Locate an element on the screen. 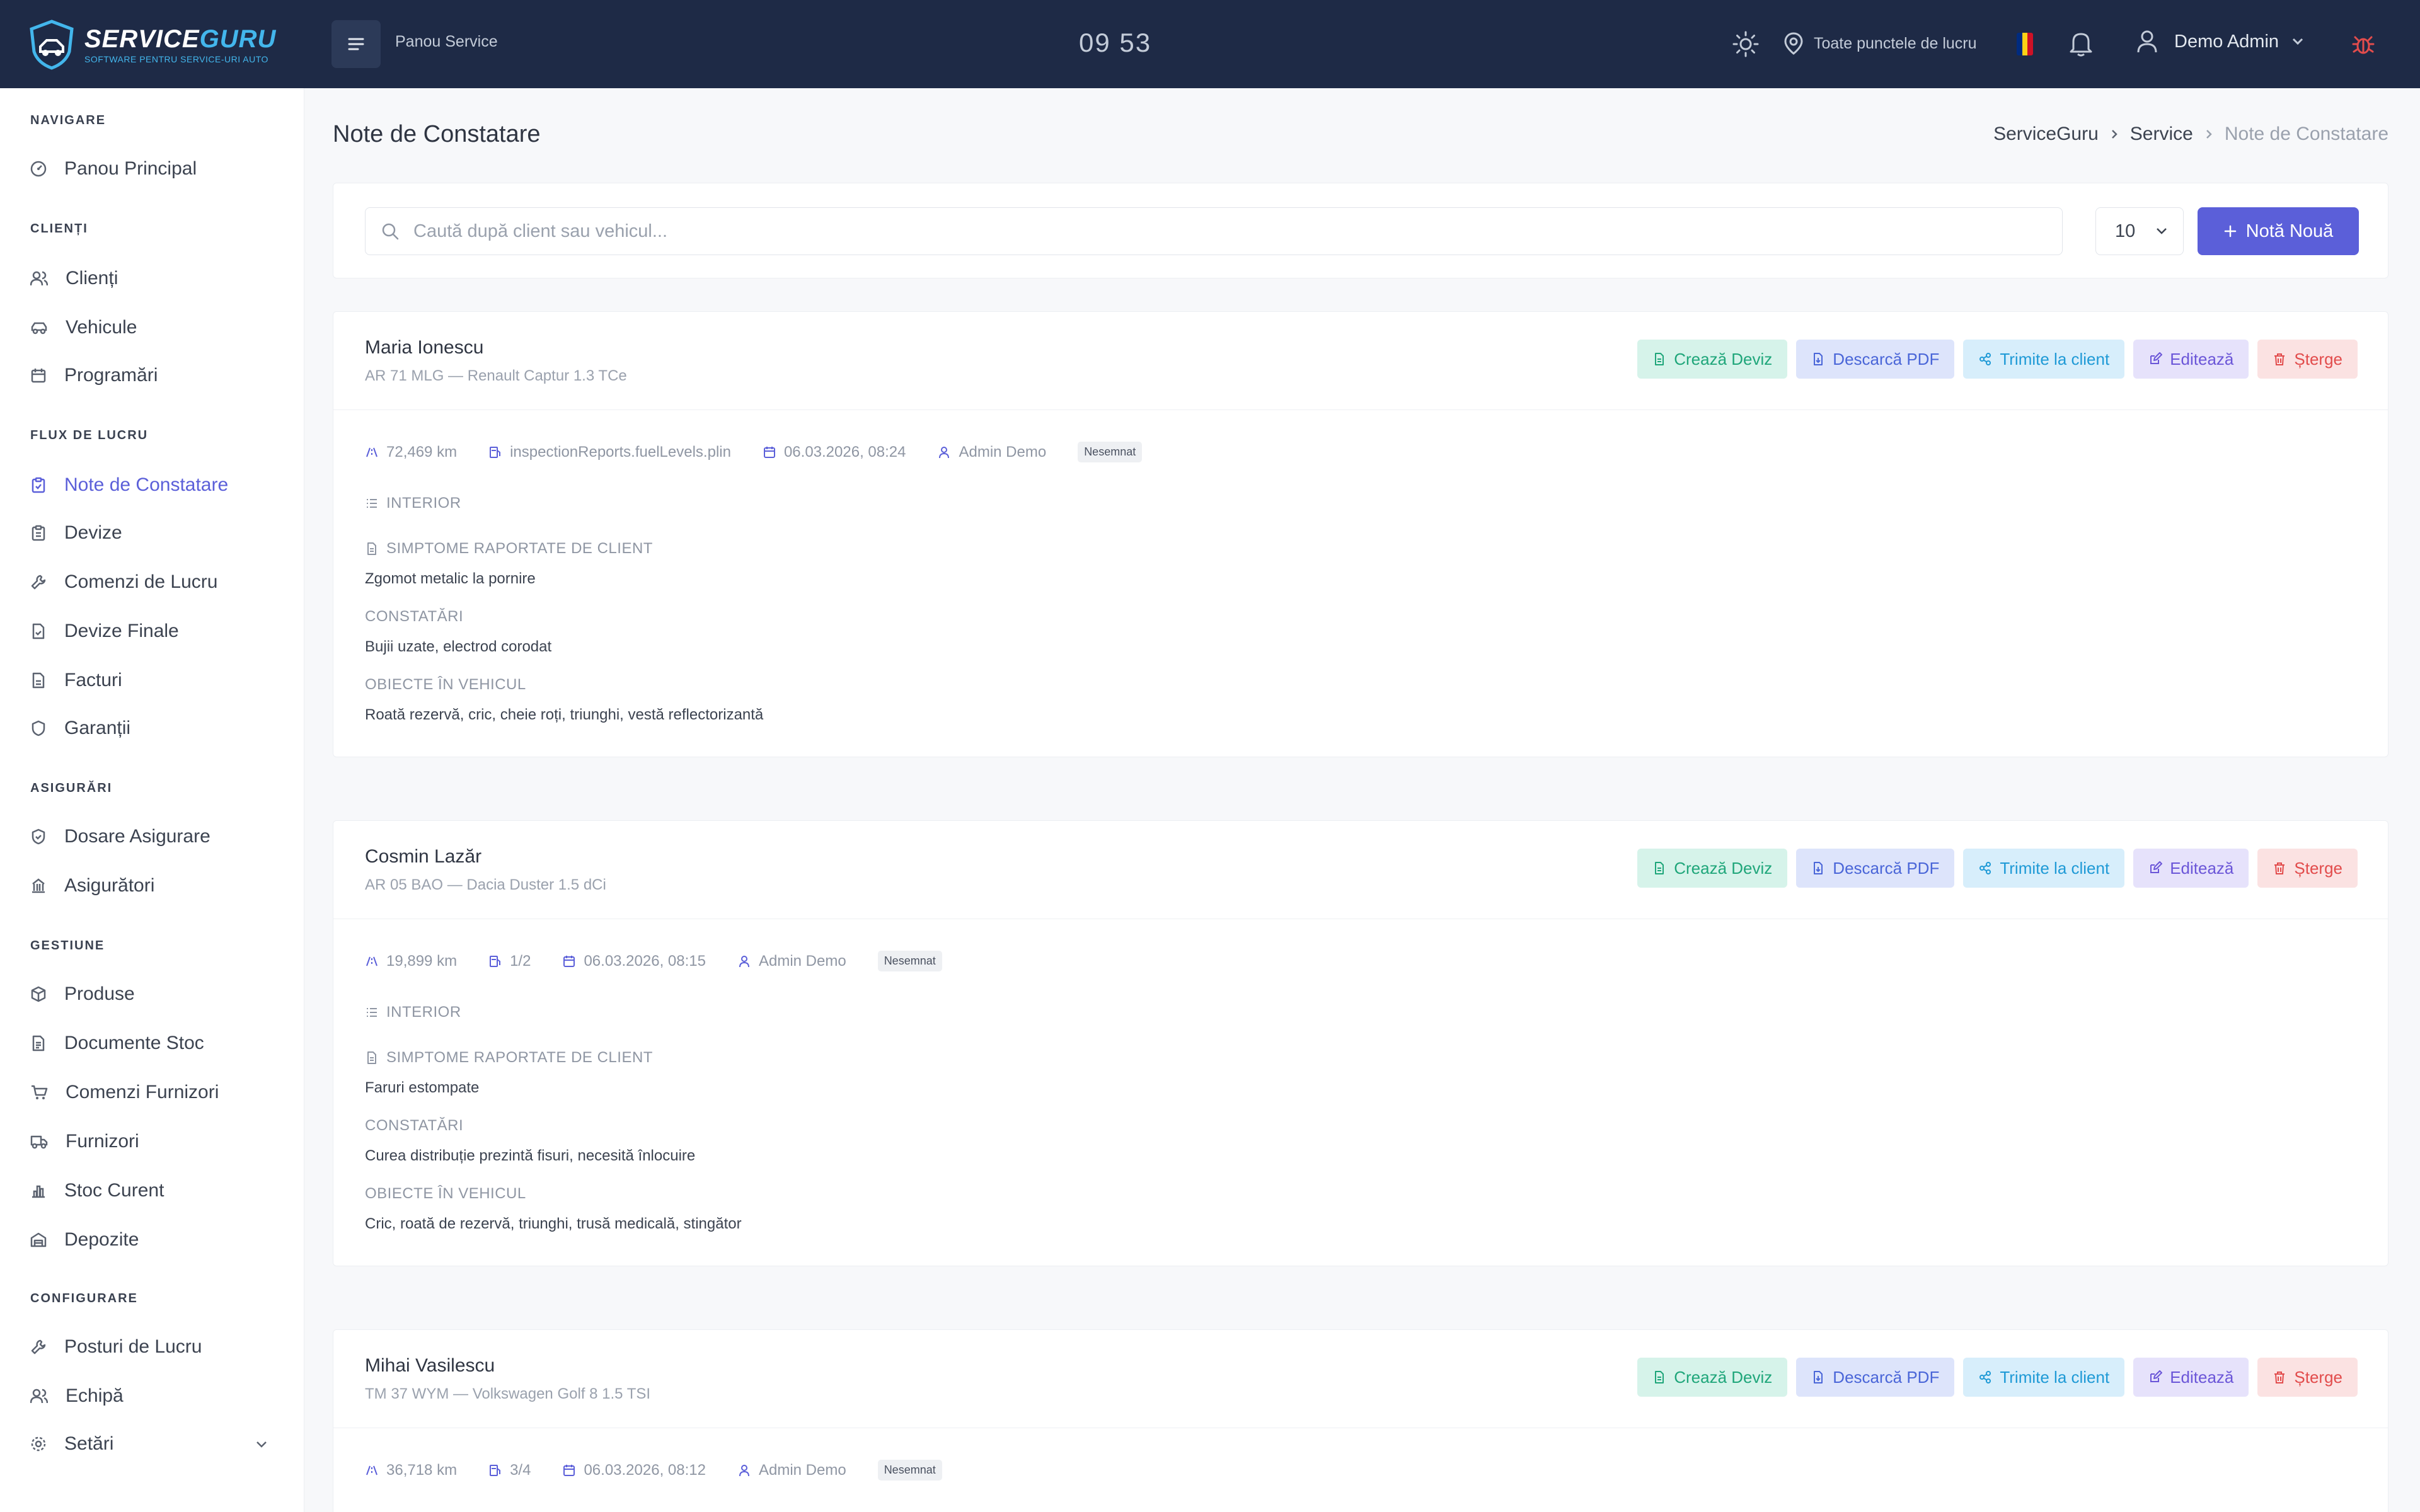 This screenshot has width=2420, height=1512. create-quote-label: Crează Deviz is located at coordinates (1723, 1377).